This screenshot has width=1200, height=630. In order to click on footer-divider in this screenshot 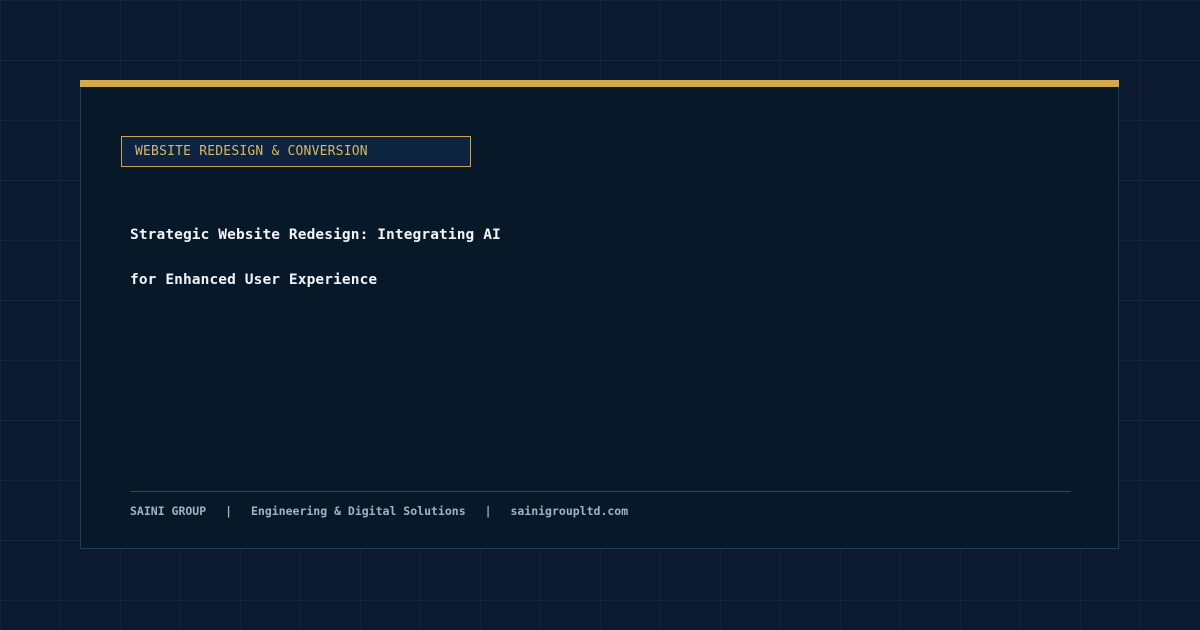, I will do `click(600, 491)`.